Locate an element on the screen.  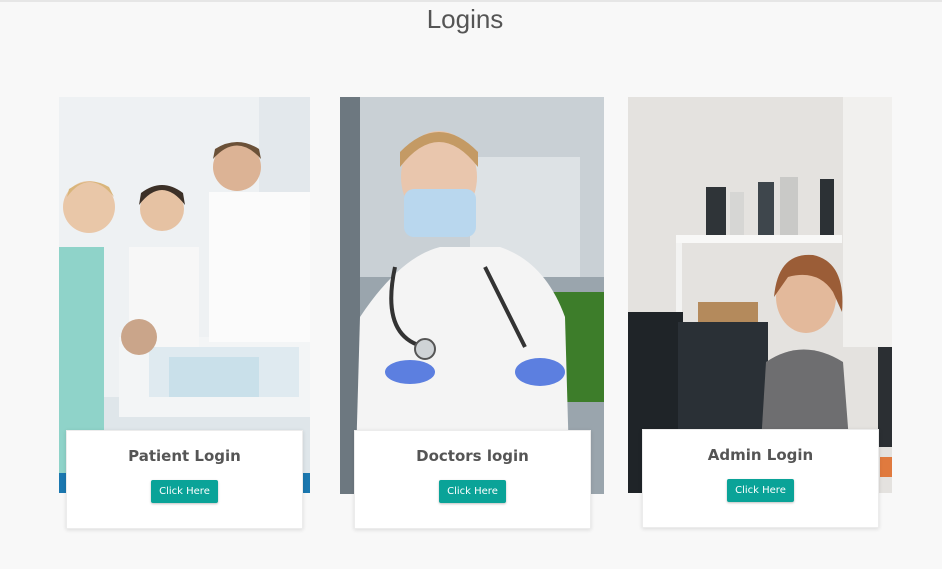
admin-login-button: Click Here is located at coordinates (760, 490).